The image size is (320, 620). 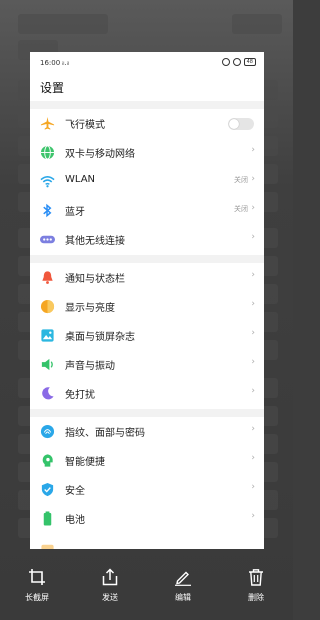 I want to click on setting-notifications: 通知与状态栏 ›, so click(x=147, y=277).